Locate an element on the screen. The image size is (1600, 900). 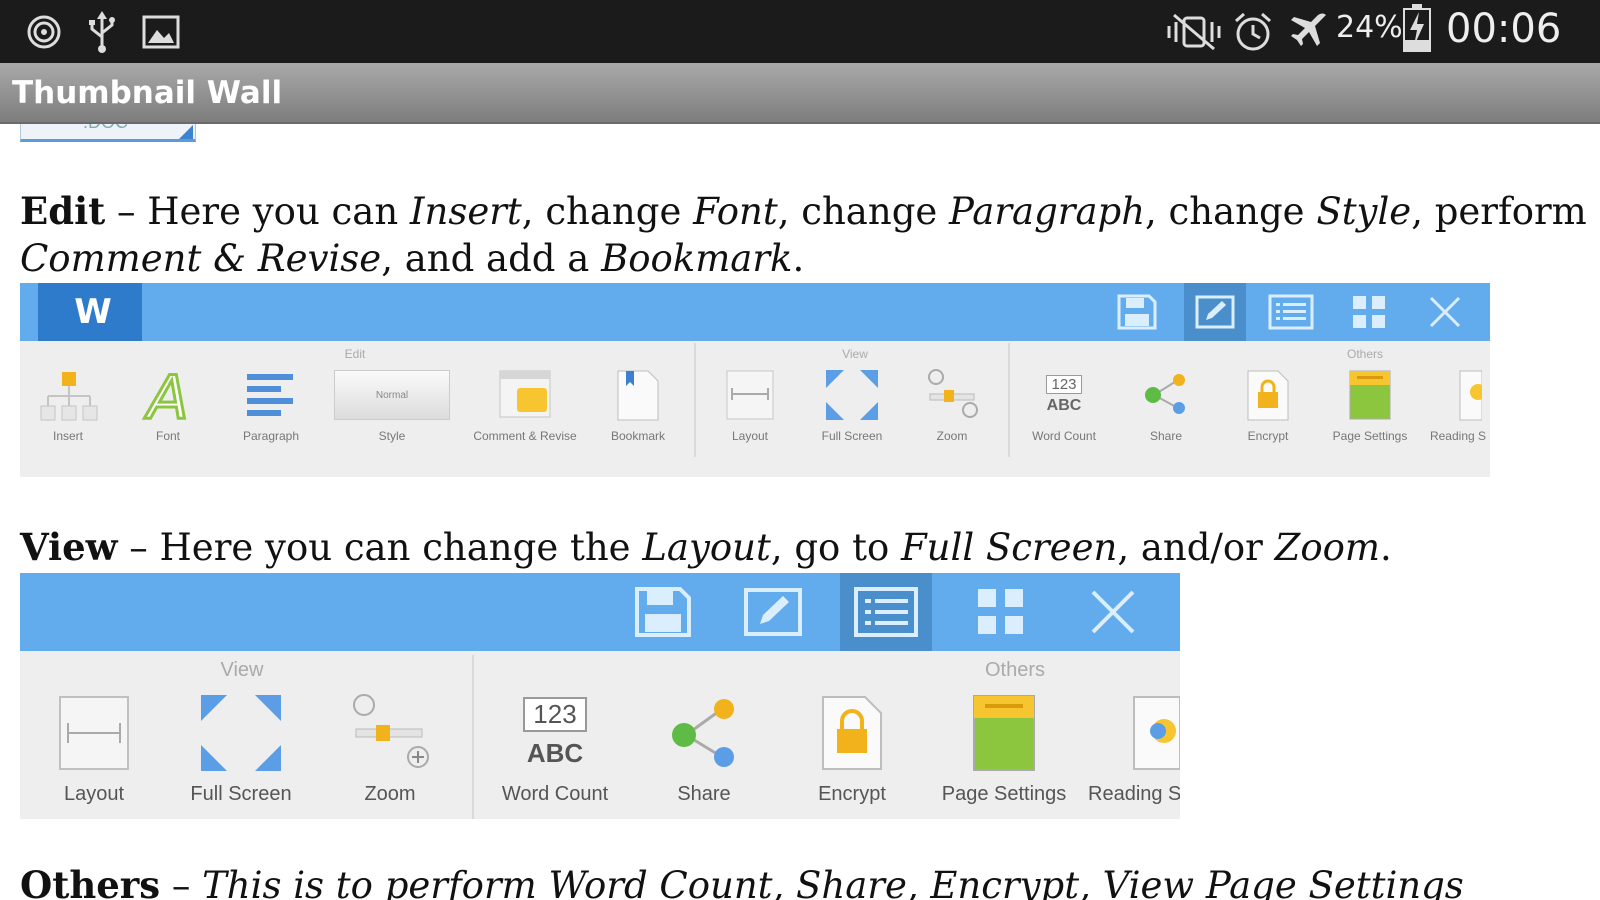
term-paragraph: Paragraph is located at coordinates (1047, 211).